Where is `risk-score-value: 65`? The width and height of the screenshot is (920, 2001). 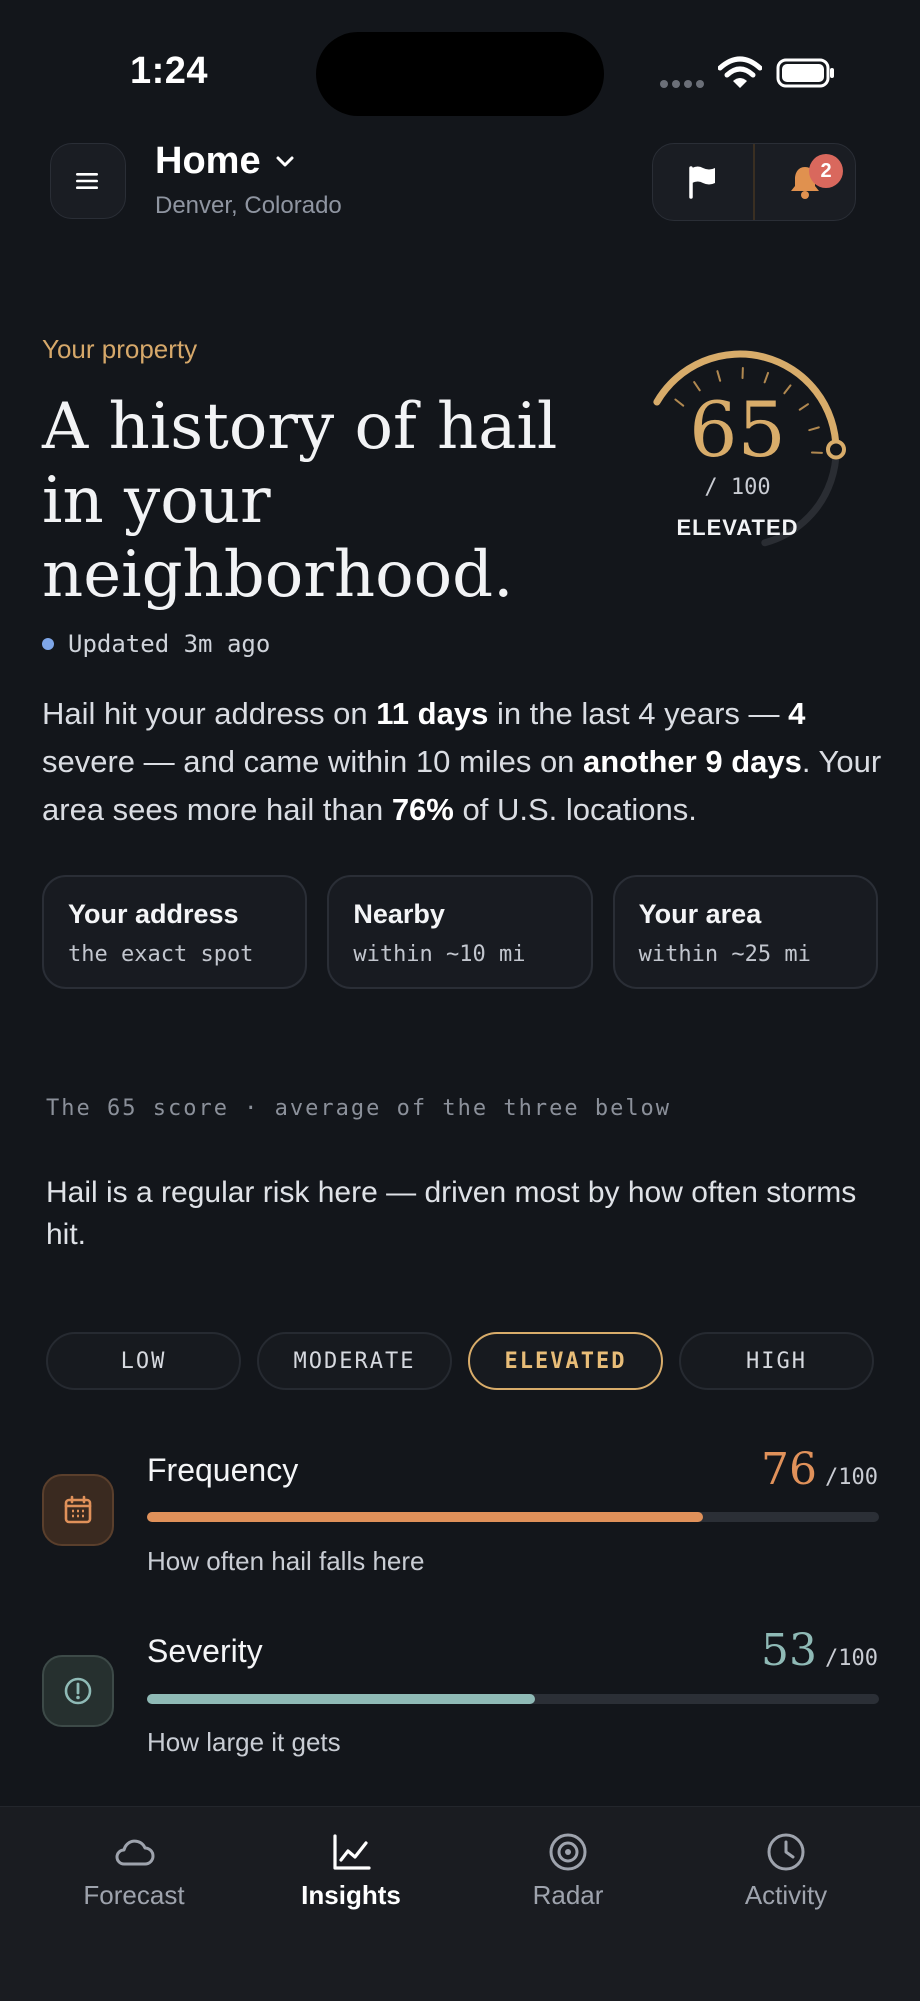 risk-score-value: 65 is located at coordinates (737, 429).